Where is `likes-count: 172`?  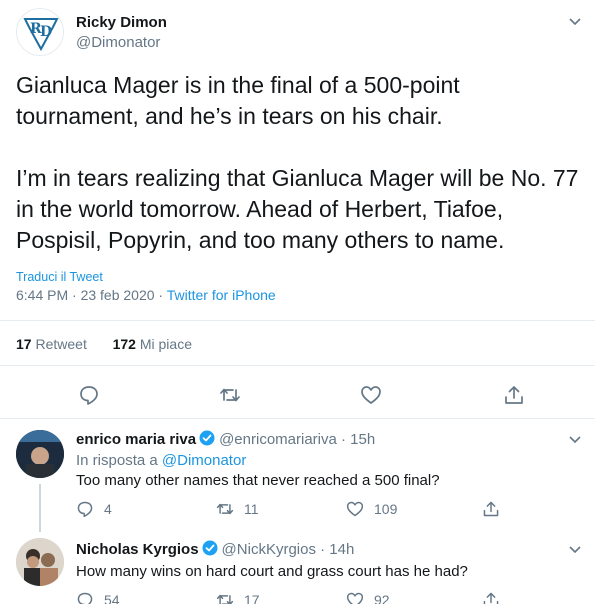 likes-count: 172 is located at coordinates (124, 344).